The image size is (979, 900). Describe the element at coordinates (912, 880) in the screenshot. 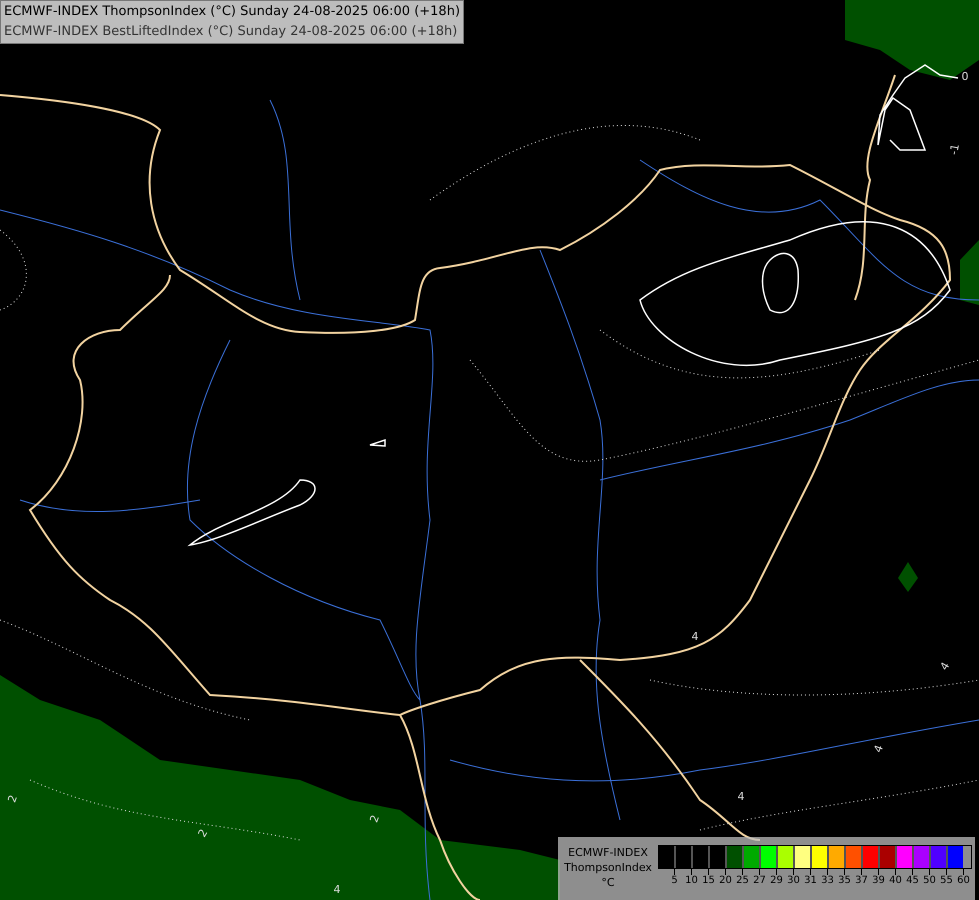

I see `tick-label: 45` at that location.